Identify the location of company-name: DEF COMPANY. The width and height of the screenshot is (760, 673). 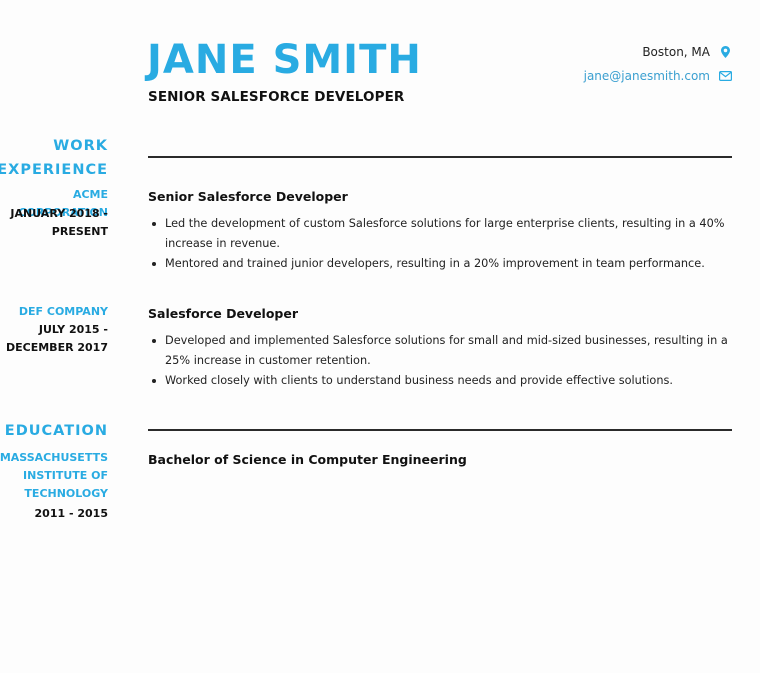
(63, 311).